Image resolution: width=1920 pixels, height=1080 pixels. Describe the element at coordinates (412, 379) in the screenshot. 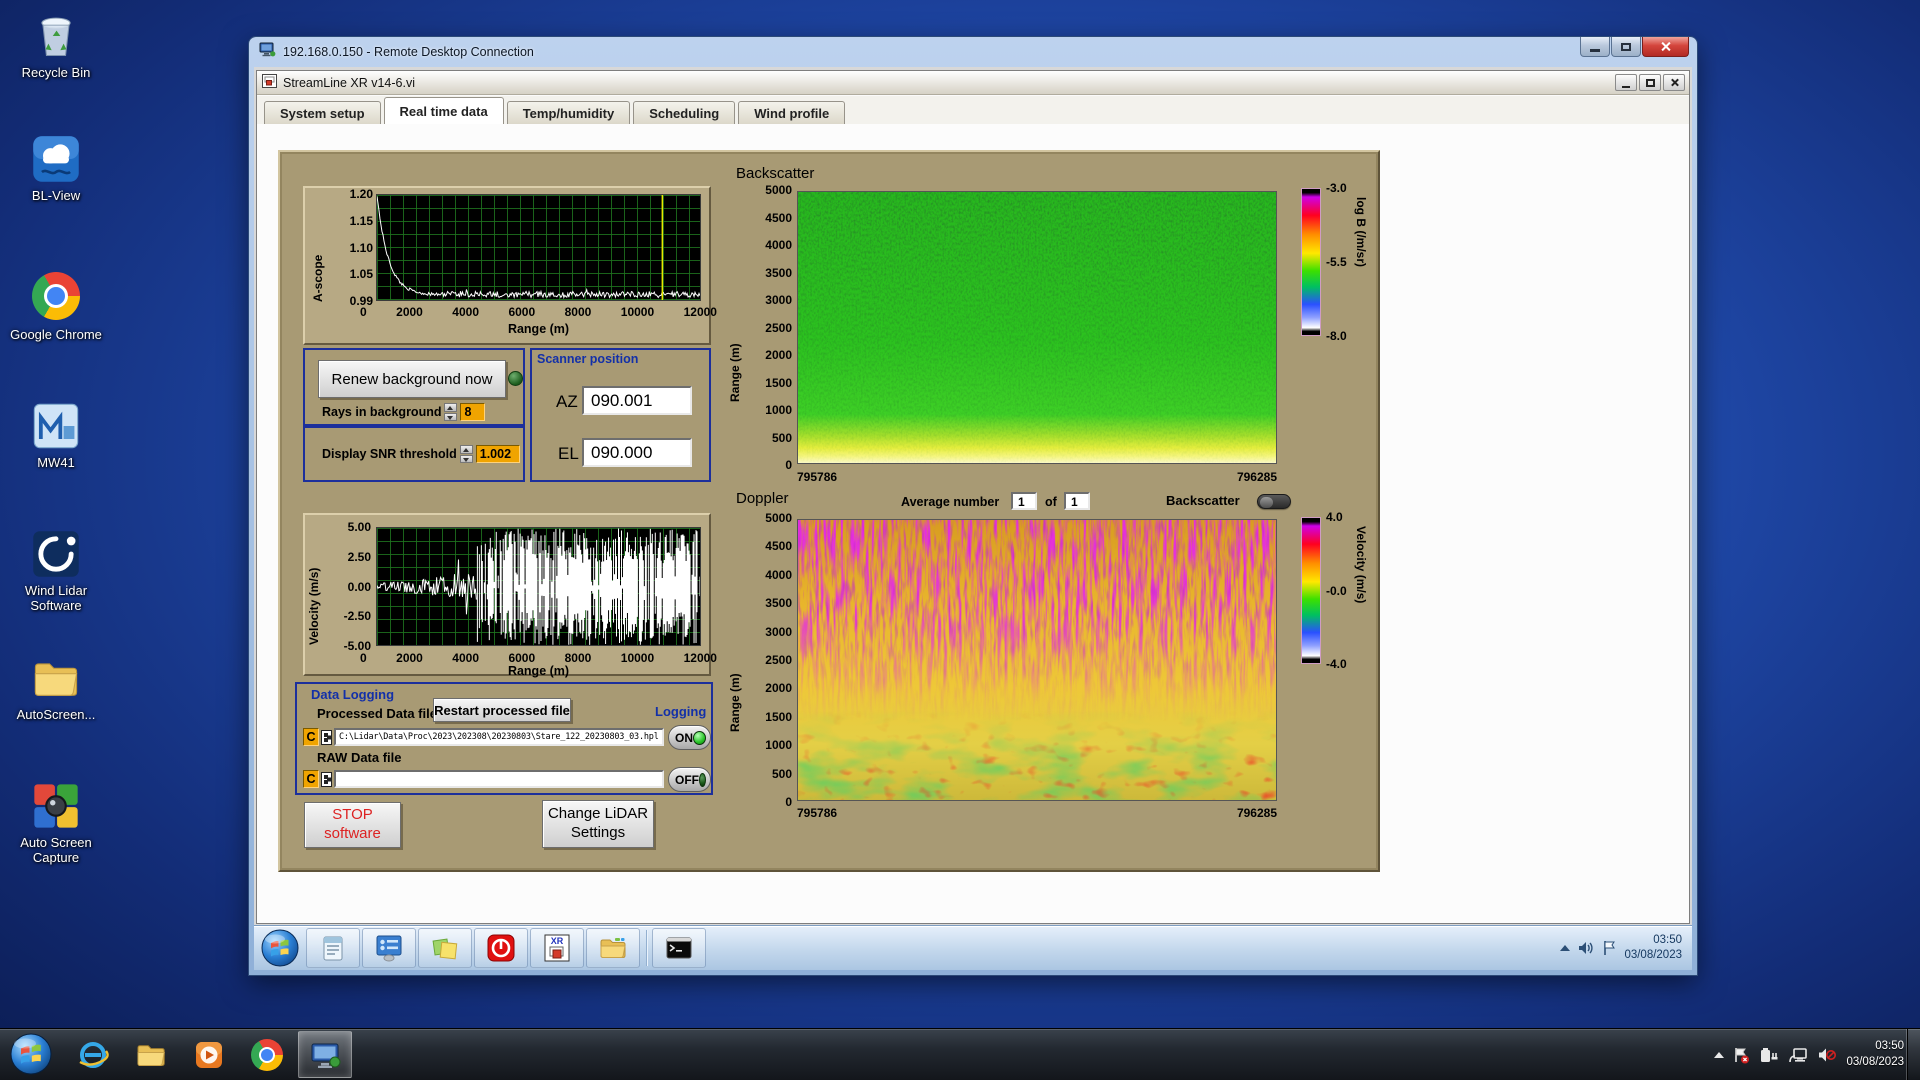

I see `renew-background-button: Renew background now` at that location.